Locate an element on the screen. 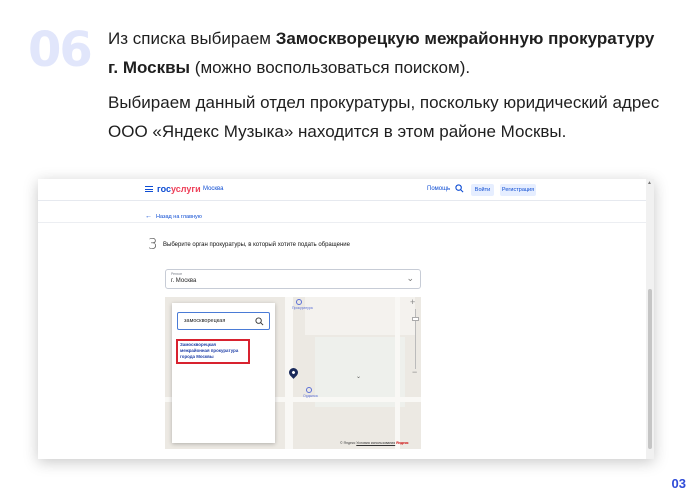 The height and width of the screenshot is (503, 700). menu-icon is located at coordinates (149, 189).